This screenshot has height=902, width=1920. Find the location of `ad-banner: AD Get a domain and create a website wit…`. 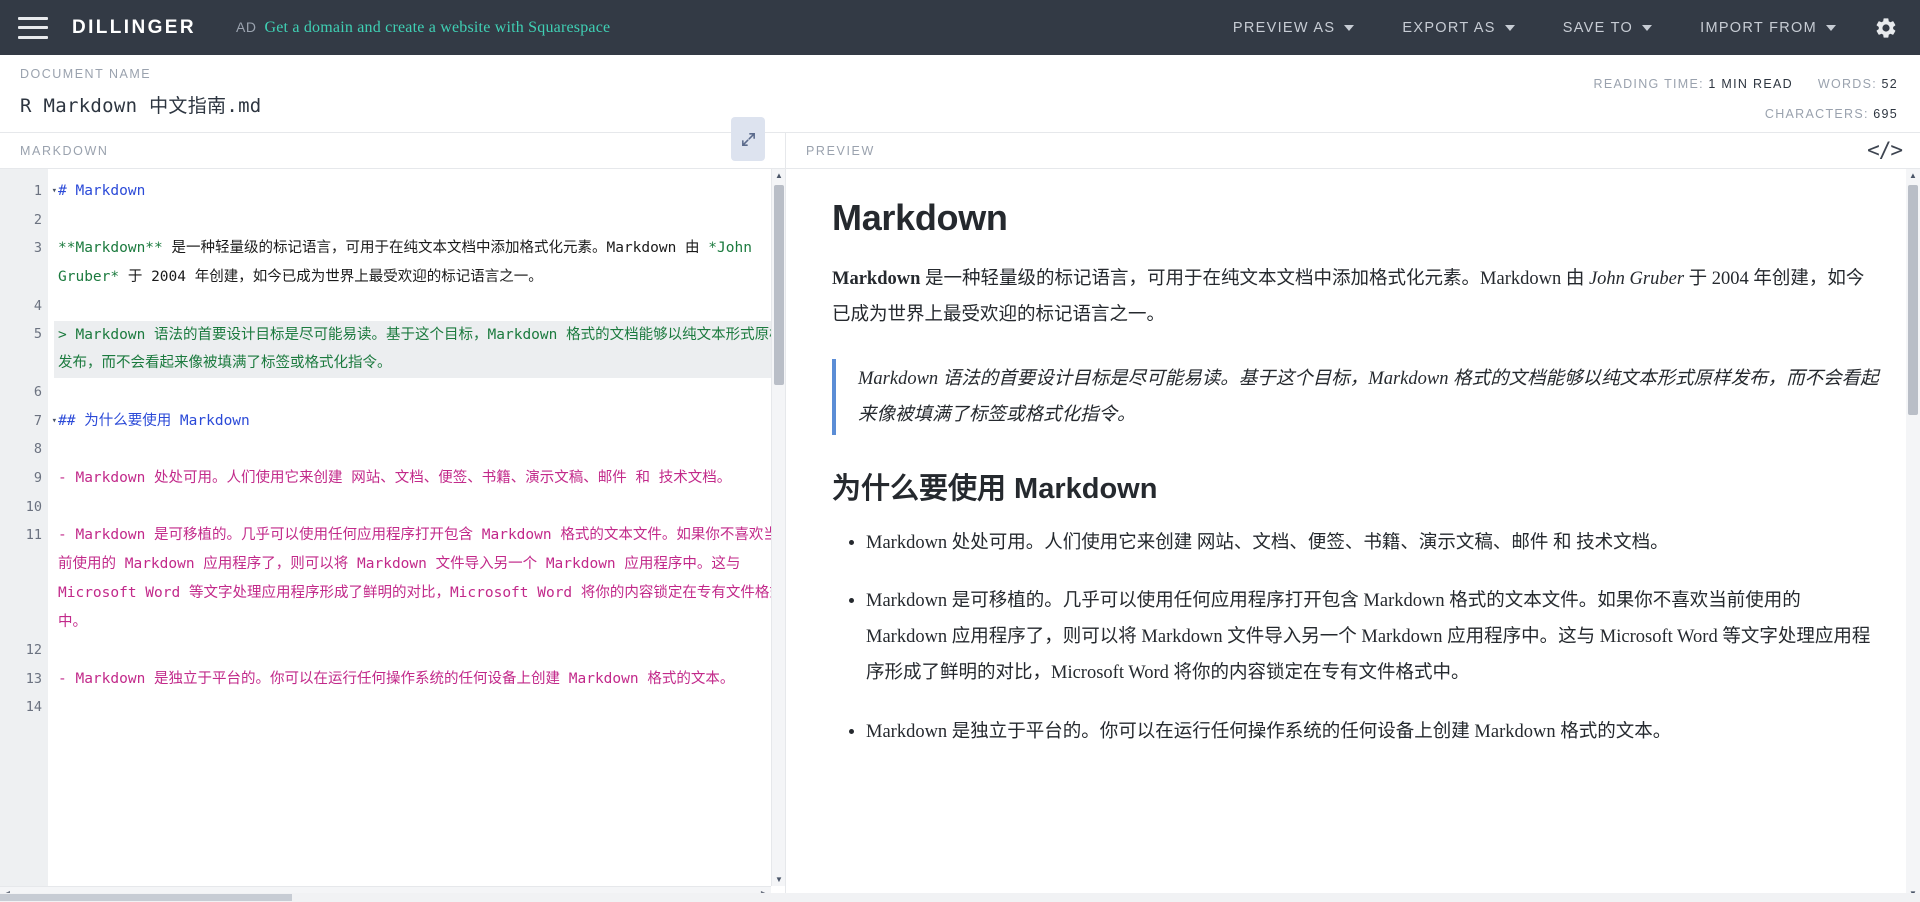

ad-banner: AD Get a domain and create a website wit… is located at coordinates (423, 28).